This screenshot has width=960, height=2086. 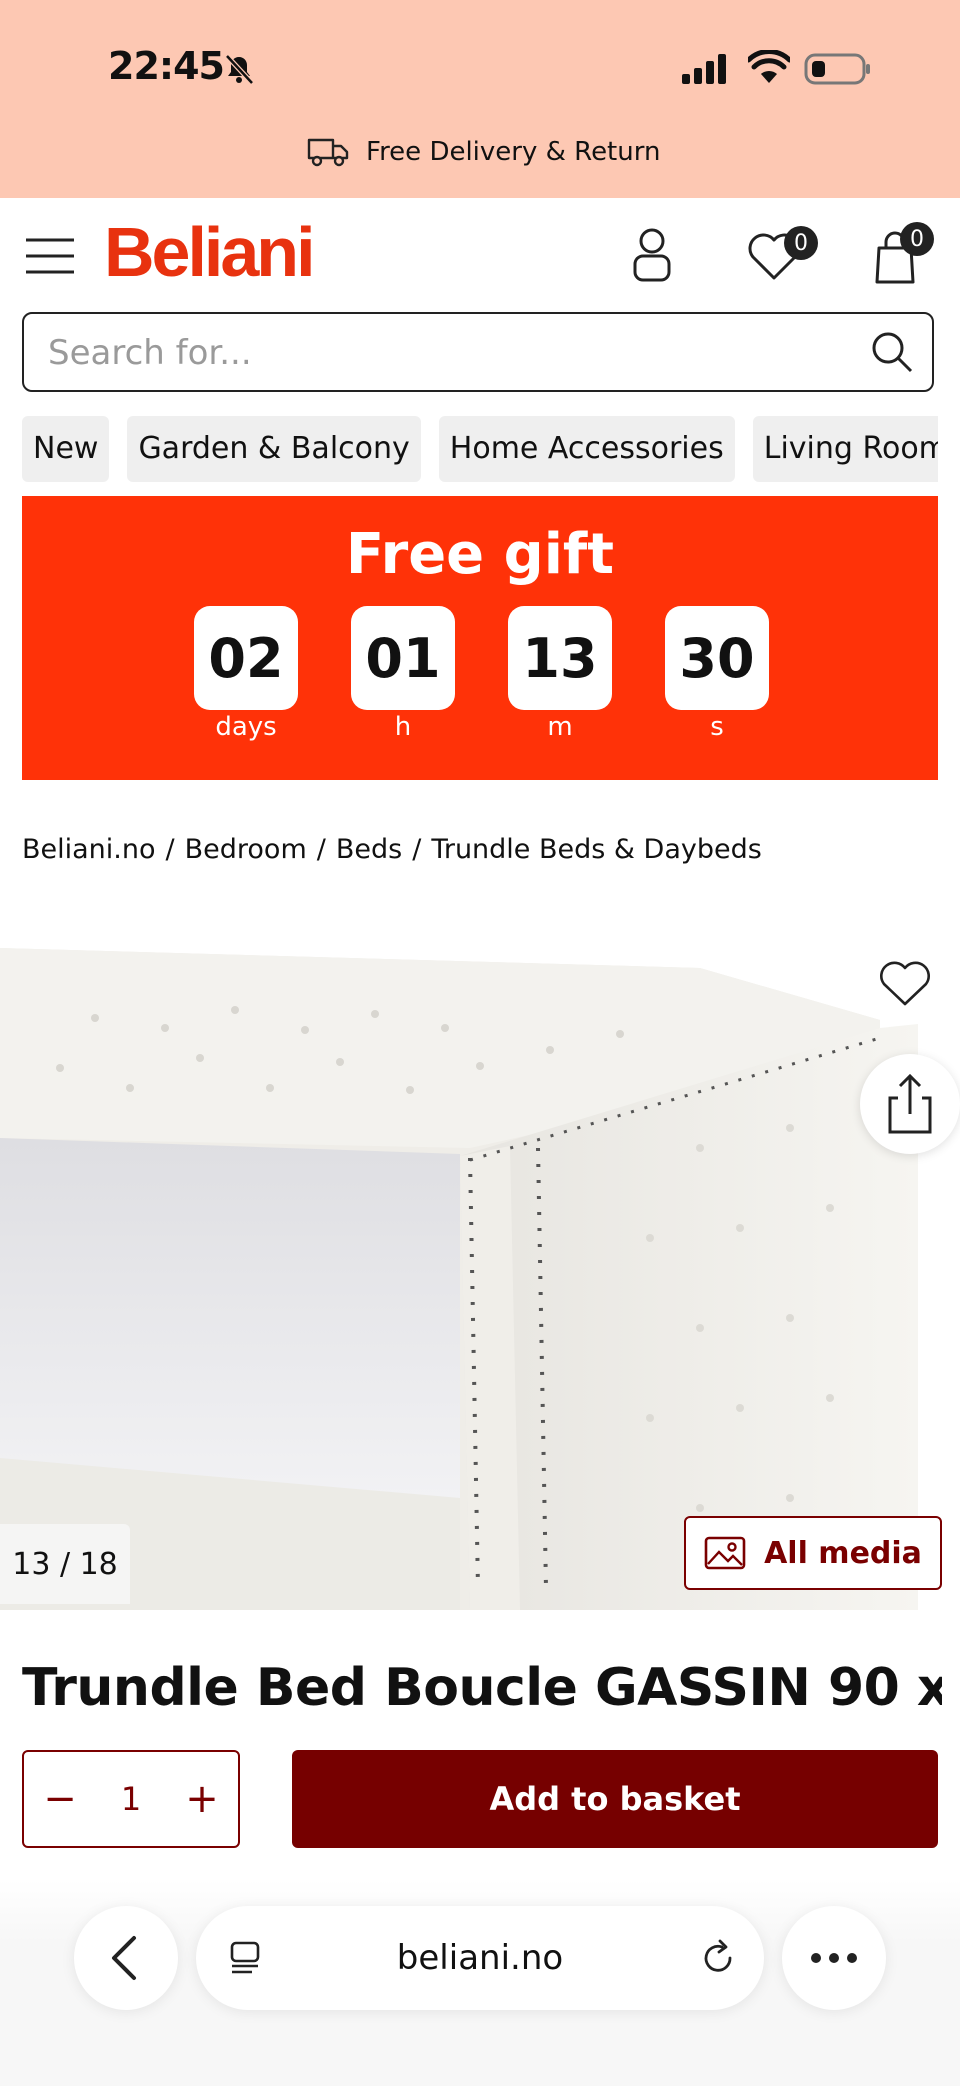 I want to click on browser-back-button, so click(x=126, y=1958).